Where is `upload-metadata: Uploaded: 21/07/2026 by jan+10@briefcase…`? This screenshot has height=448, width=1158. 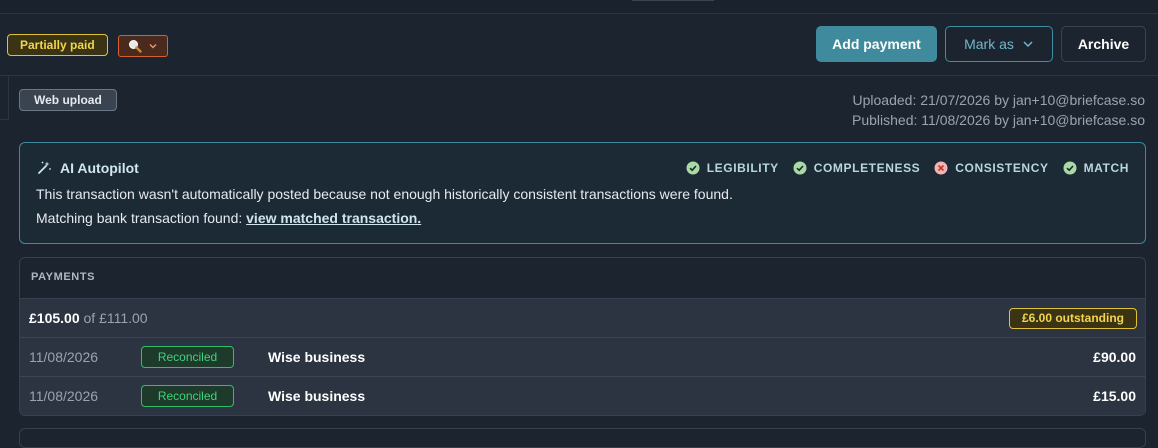 upload-metadata: Uploaded: 21/07/2026 by jan+10@briefcase… is located at coordinates (998, 110).